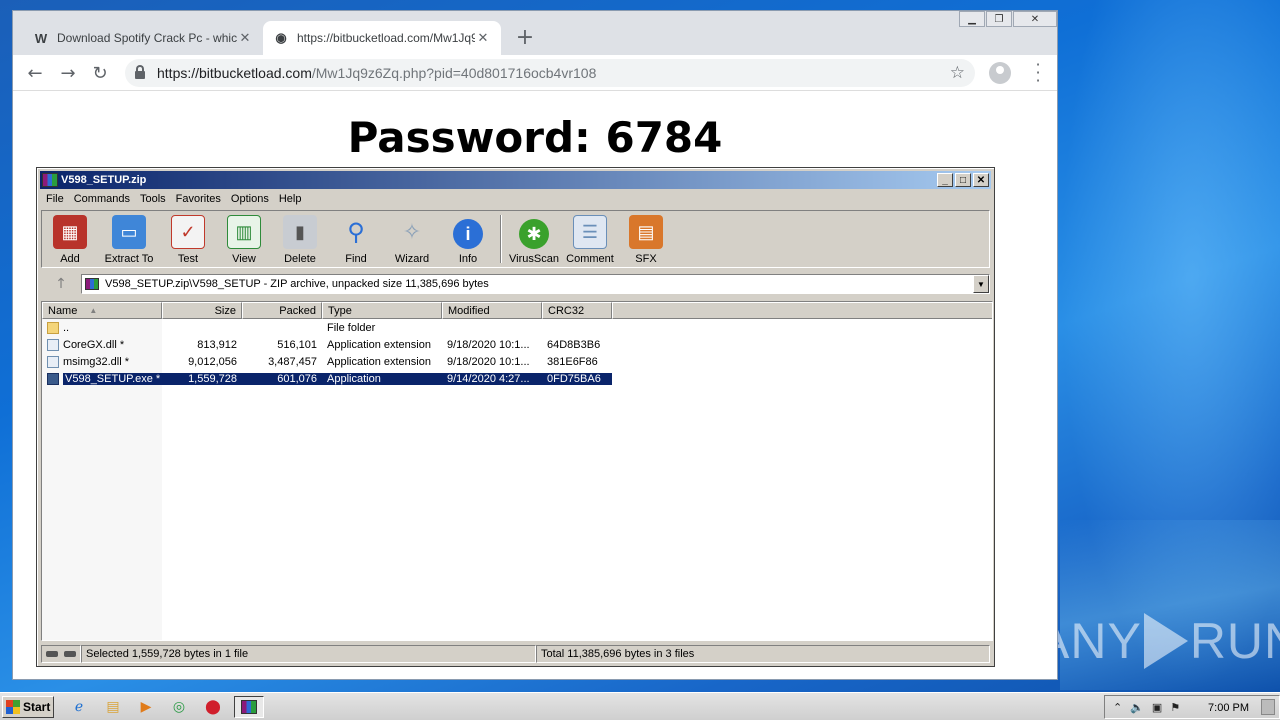 This screenshot has width=1280, height=720. I want to click on delete-button: ▮ Delete, so click(300, 239).